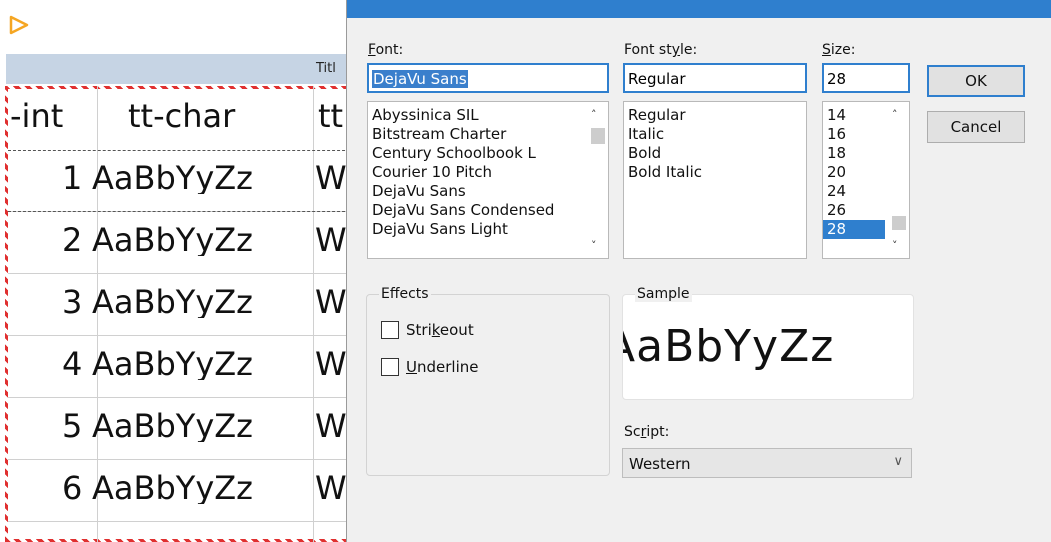 This screenshot has height=542, width=1051. I want to click on ok-button: OK, so click(976, 81).